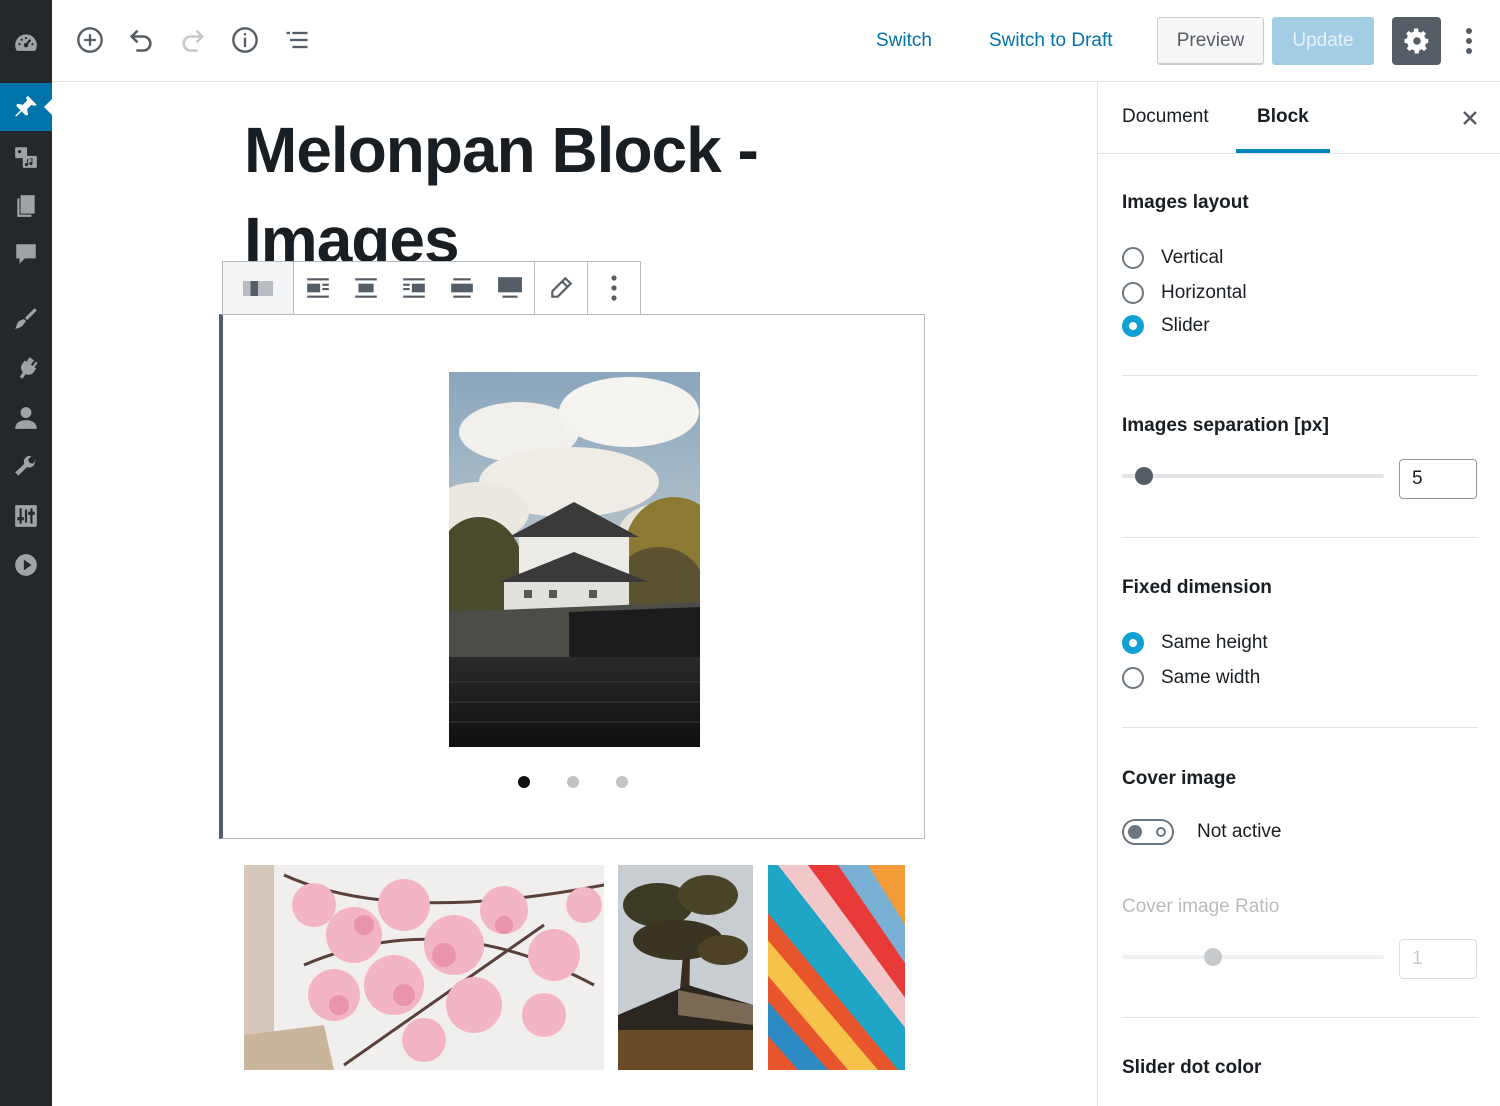 Image resolution: width=1500 pixels, height=1106 pixels. I want to click on users-icon, so click(26, 418).